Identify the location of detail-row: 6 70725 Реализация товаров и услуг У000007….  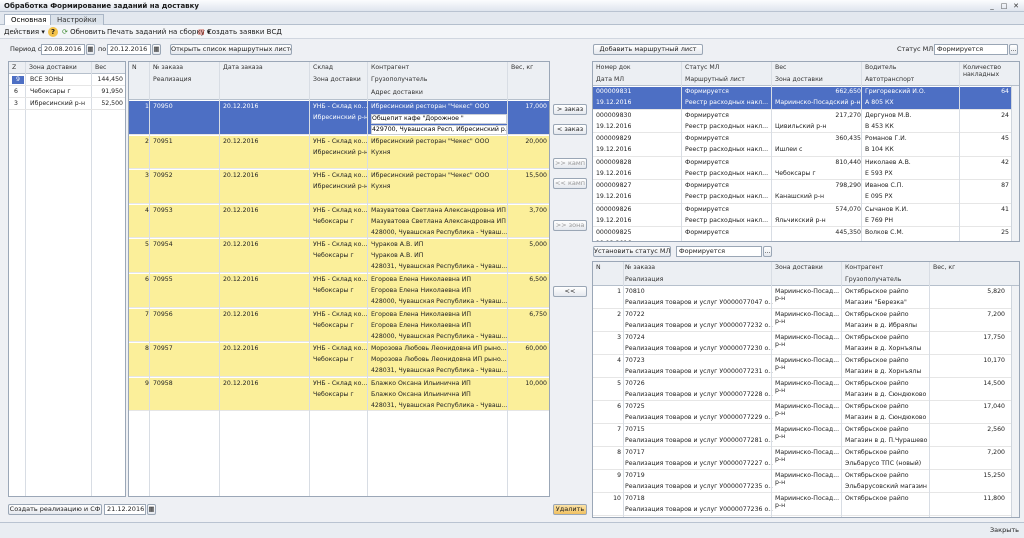
(802, 413).